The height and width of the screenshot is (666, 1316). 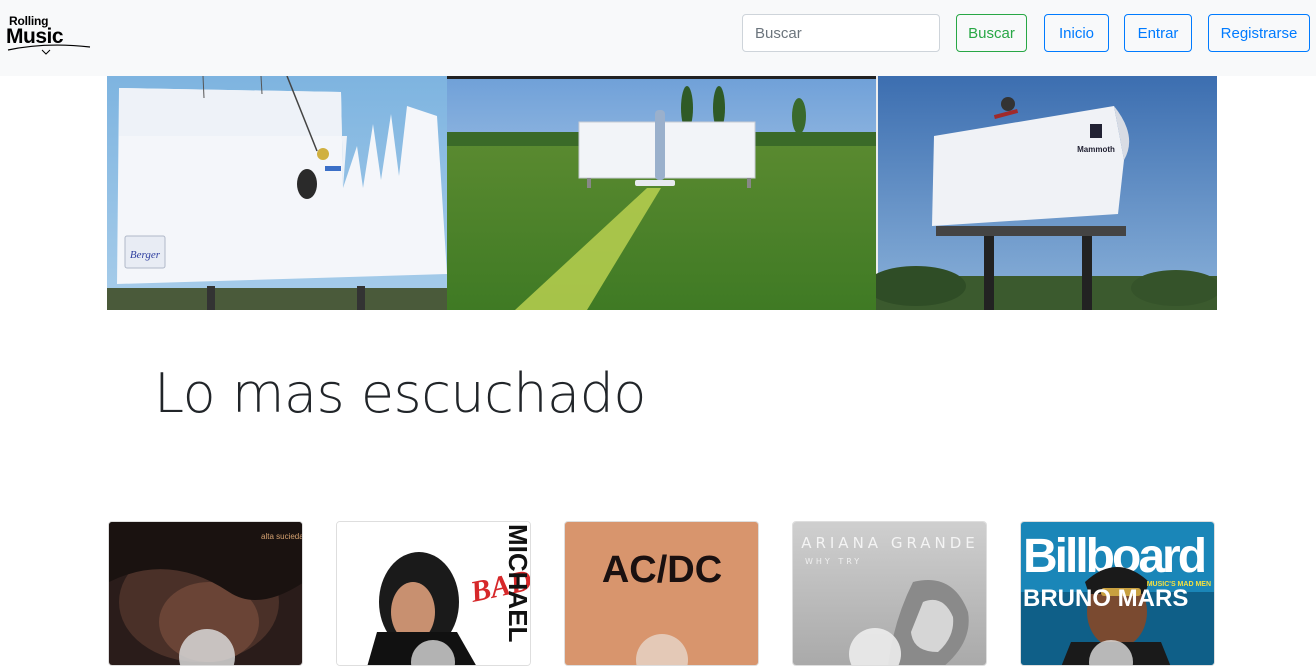 What do you see at coordinates (1096, 149) in the screenshot?
I see `mammoth-logo-text: Mammoth` at bounding box center [1096, 149].